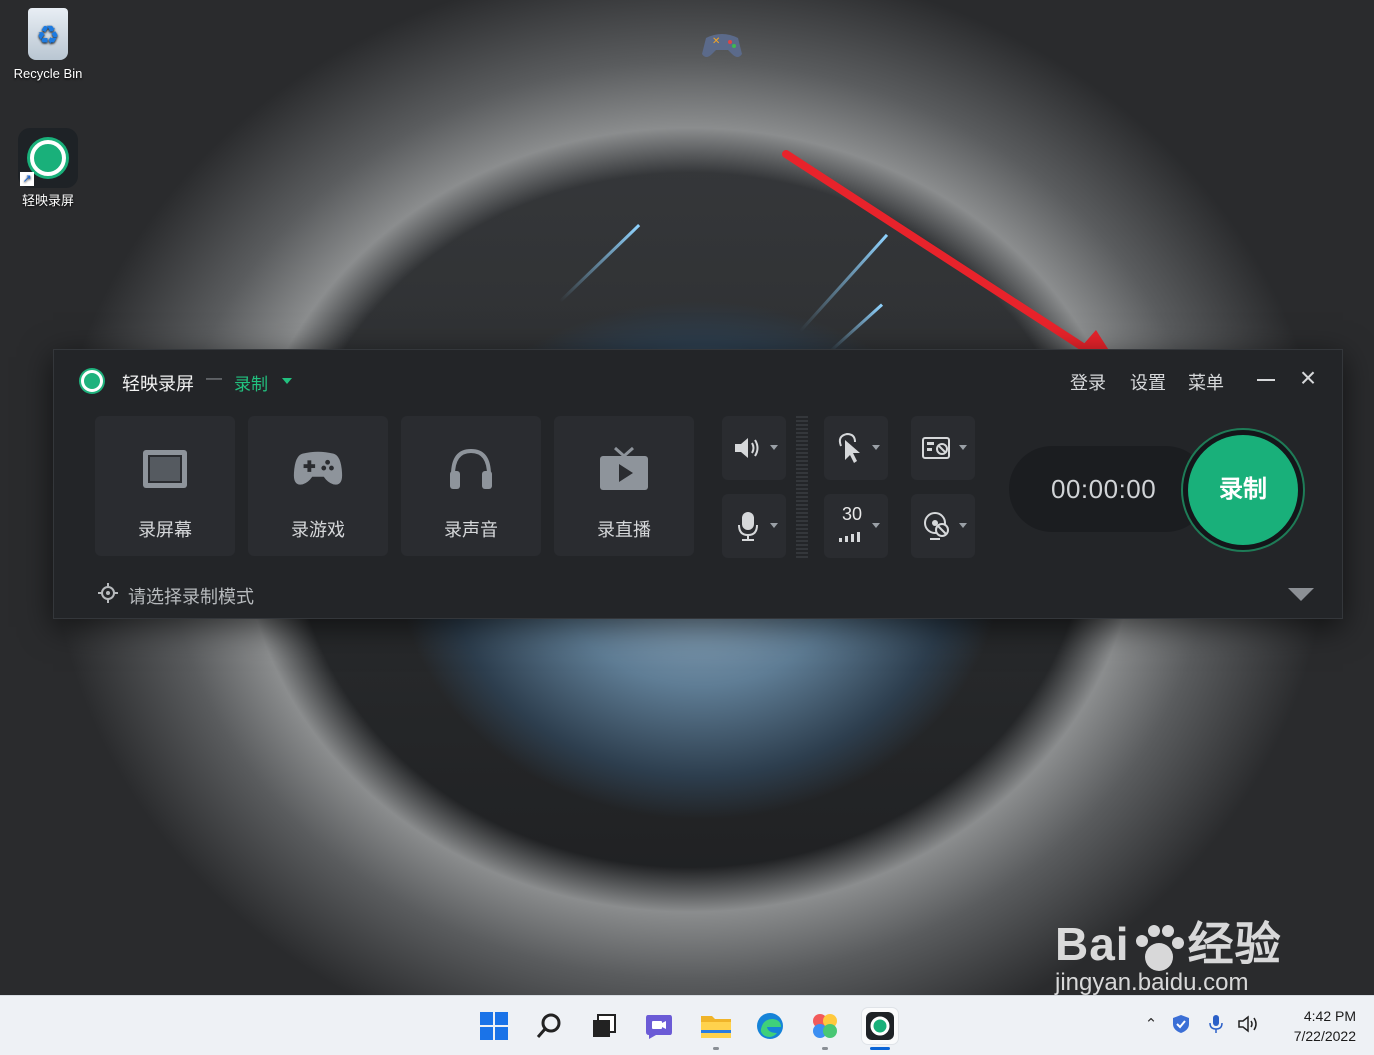 The image size is (1374, 1055). I want to click on watermark-url: jingyan.baidu.com, so click(1152, 982).